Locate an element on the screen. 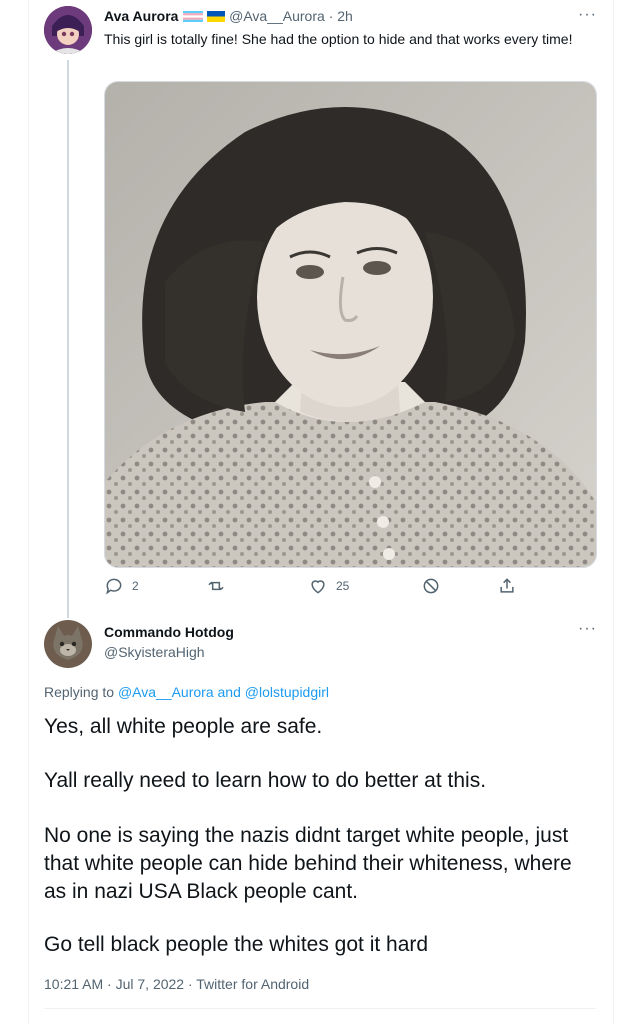 The width and height of the screenshot is (642, 1024). cat-avatar-image is located at coordinates (68, 644).